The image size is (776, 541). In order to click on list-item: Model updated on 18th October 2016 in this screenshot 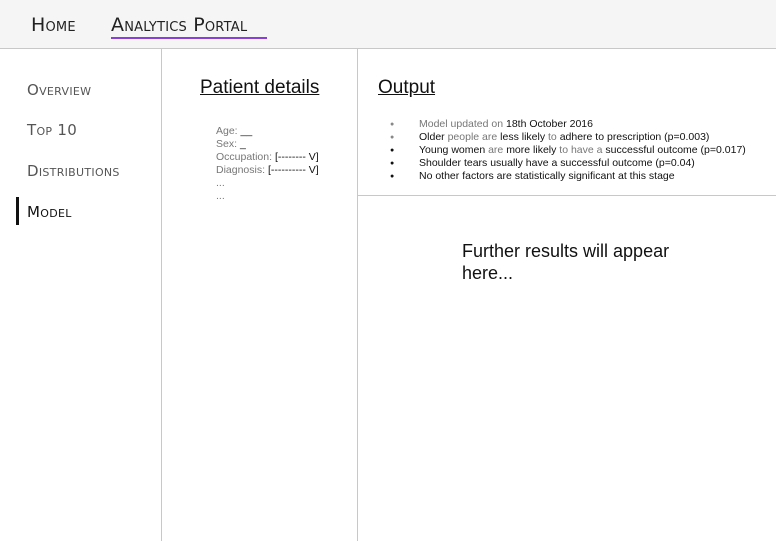, I will do `click(568, 124)`.